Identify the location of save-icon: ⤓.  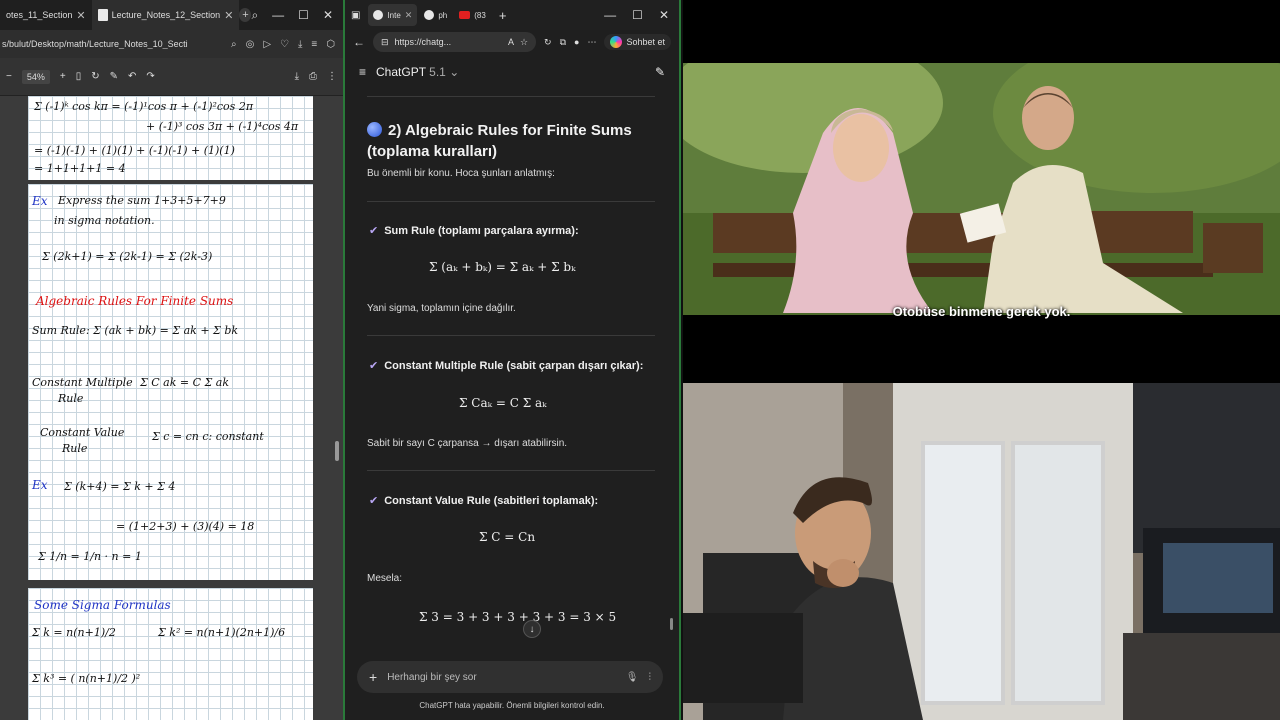
(297, 76).